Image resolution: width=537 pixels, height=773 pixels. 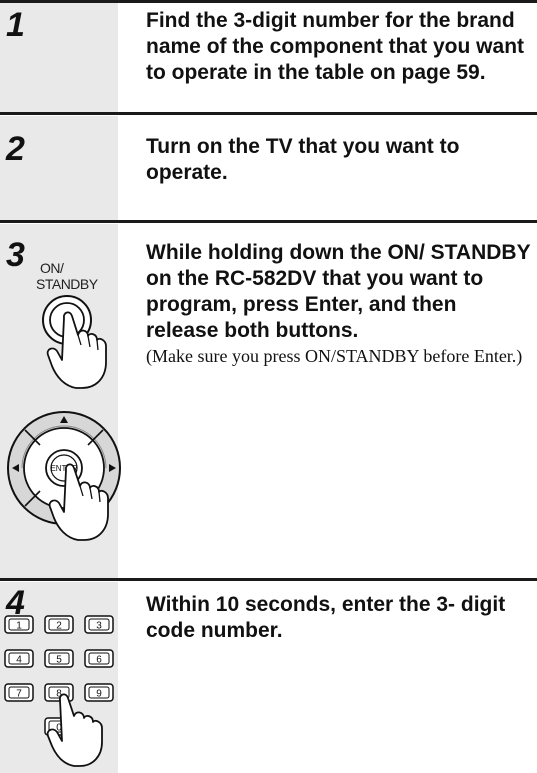 I want to click on keypad-key-label: 2, so click(x=59, y=626).